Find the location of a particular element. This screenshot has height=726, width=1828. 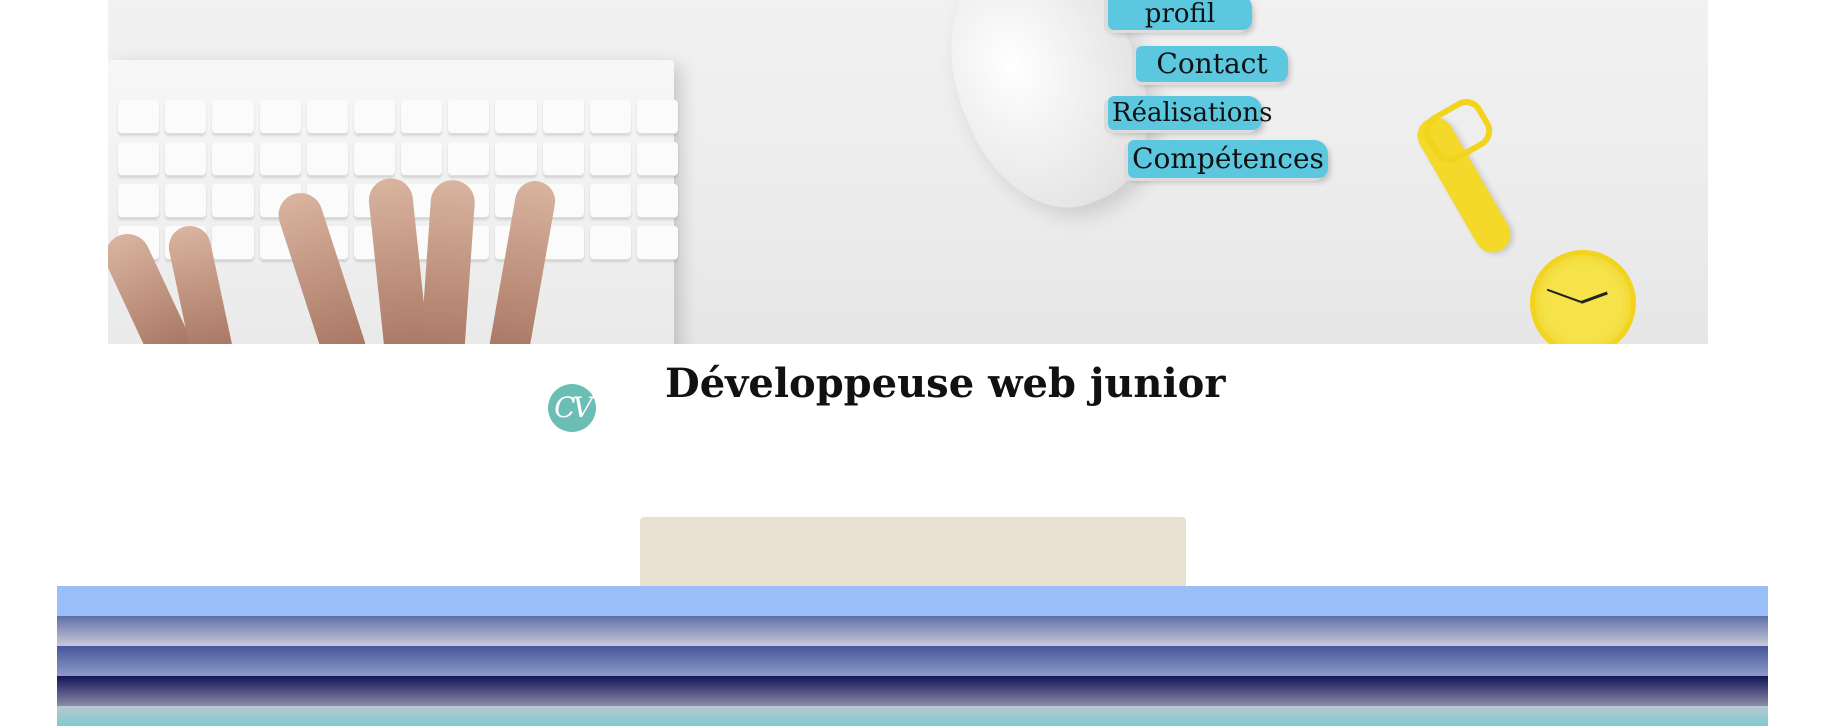

nav-item-contact: Contact is located at coordinates (1212, 64).